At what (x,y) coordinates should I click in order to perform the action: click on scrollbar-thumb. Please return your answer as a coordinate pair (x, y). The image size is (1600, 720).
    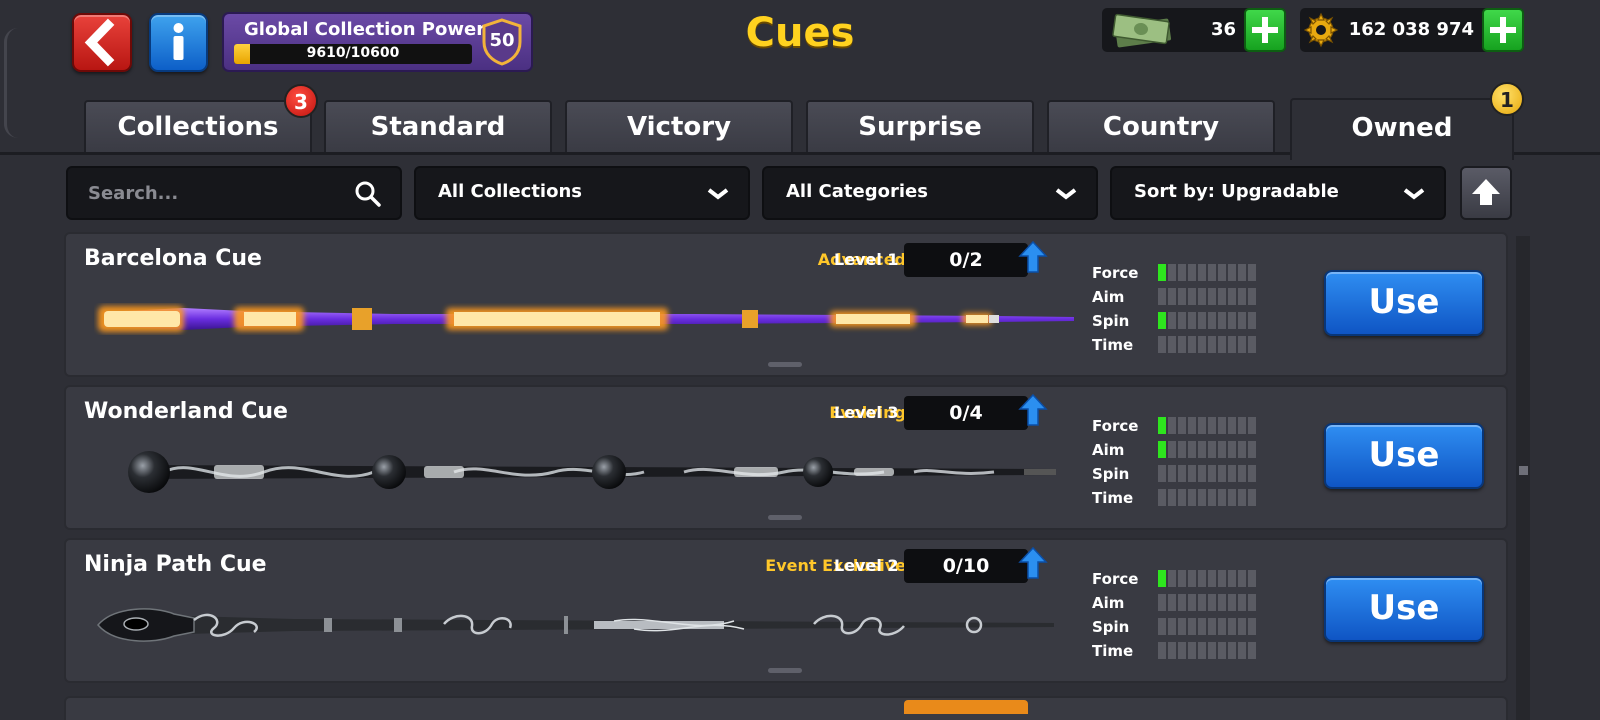
    Looking at the image, I should click on (1523, 470).